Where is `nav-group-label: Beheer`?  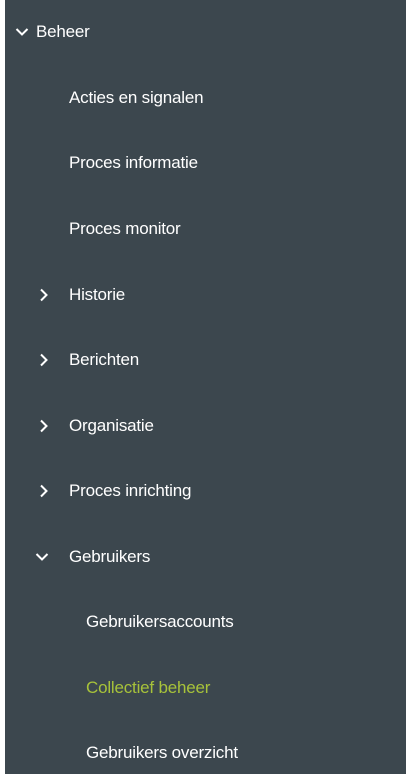 nav-group-label: Beheer is located at coordinates (63, 31).